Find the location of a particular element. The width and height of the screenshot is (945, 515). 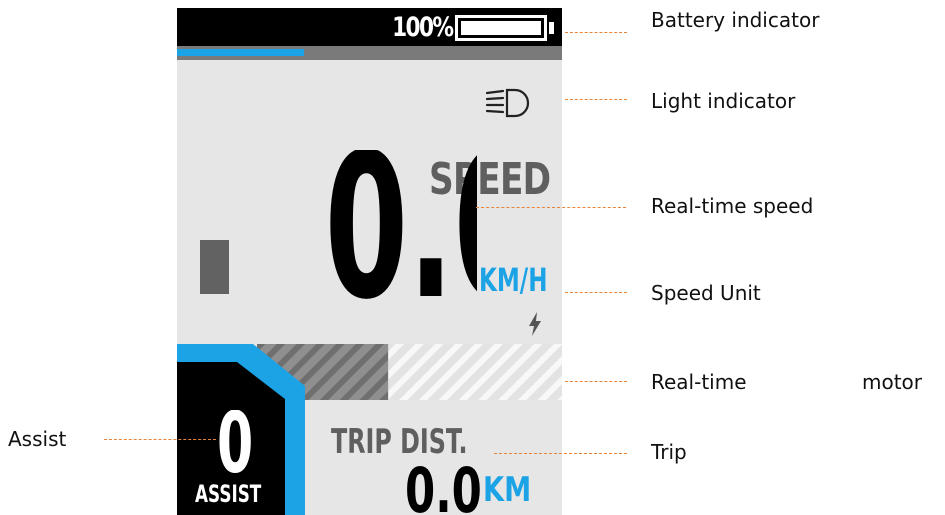

trip-label: TRIP DIST. is located at coordinates (399, 442).